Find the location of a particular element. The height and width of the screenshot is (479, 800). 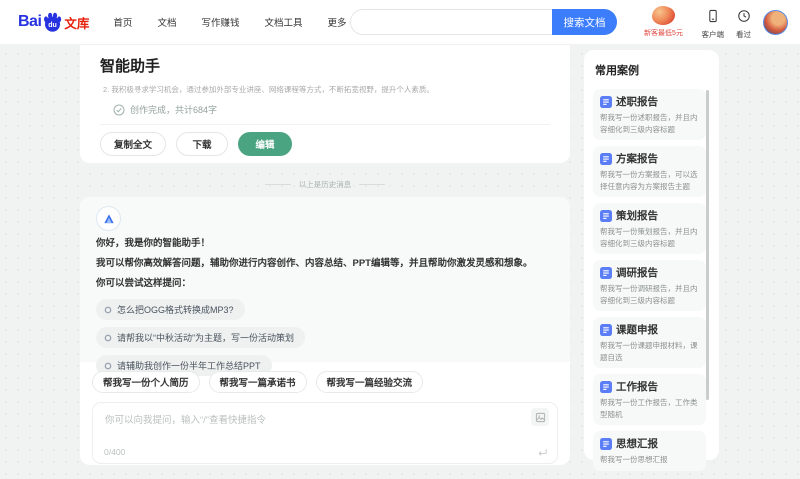

assistant-logo-icon is located at coordinates (108, 218).